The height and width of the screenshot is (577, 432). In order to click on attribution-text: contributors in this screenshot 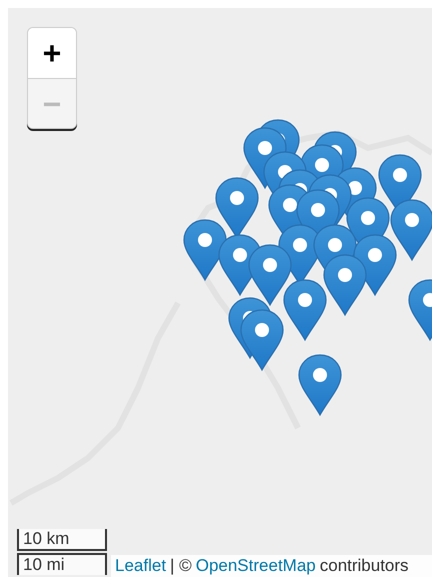, I will do `click(364, 566)`.